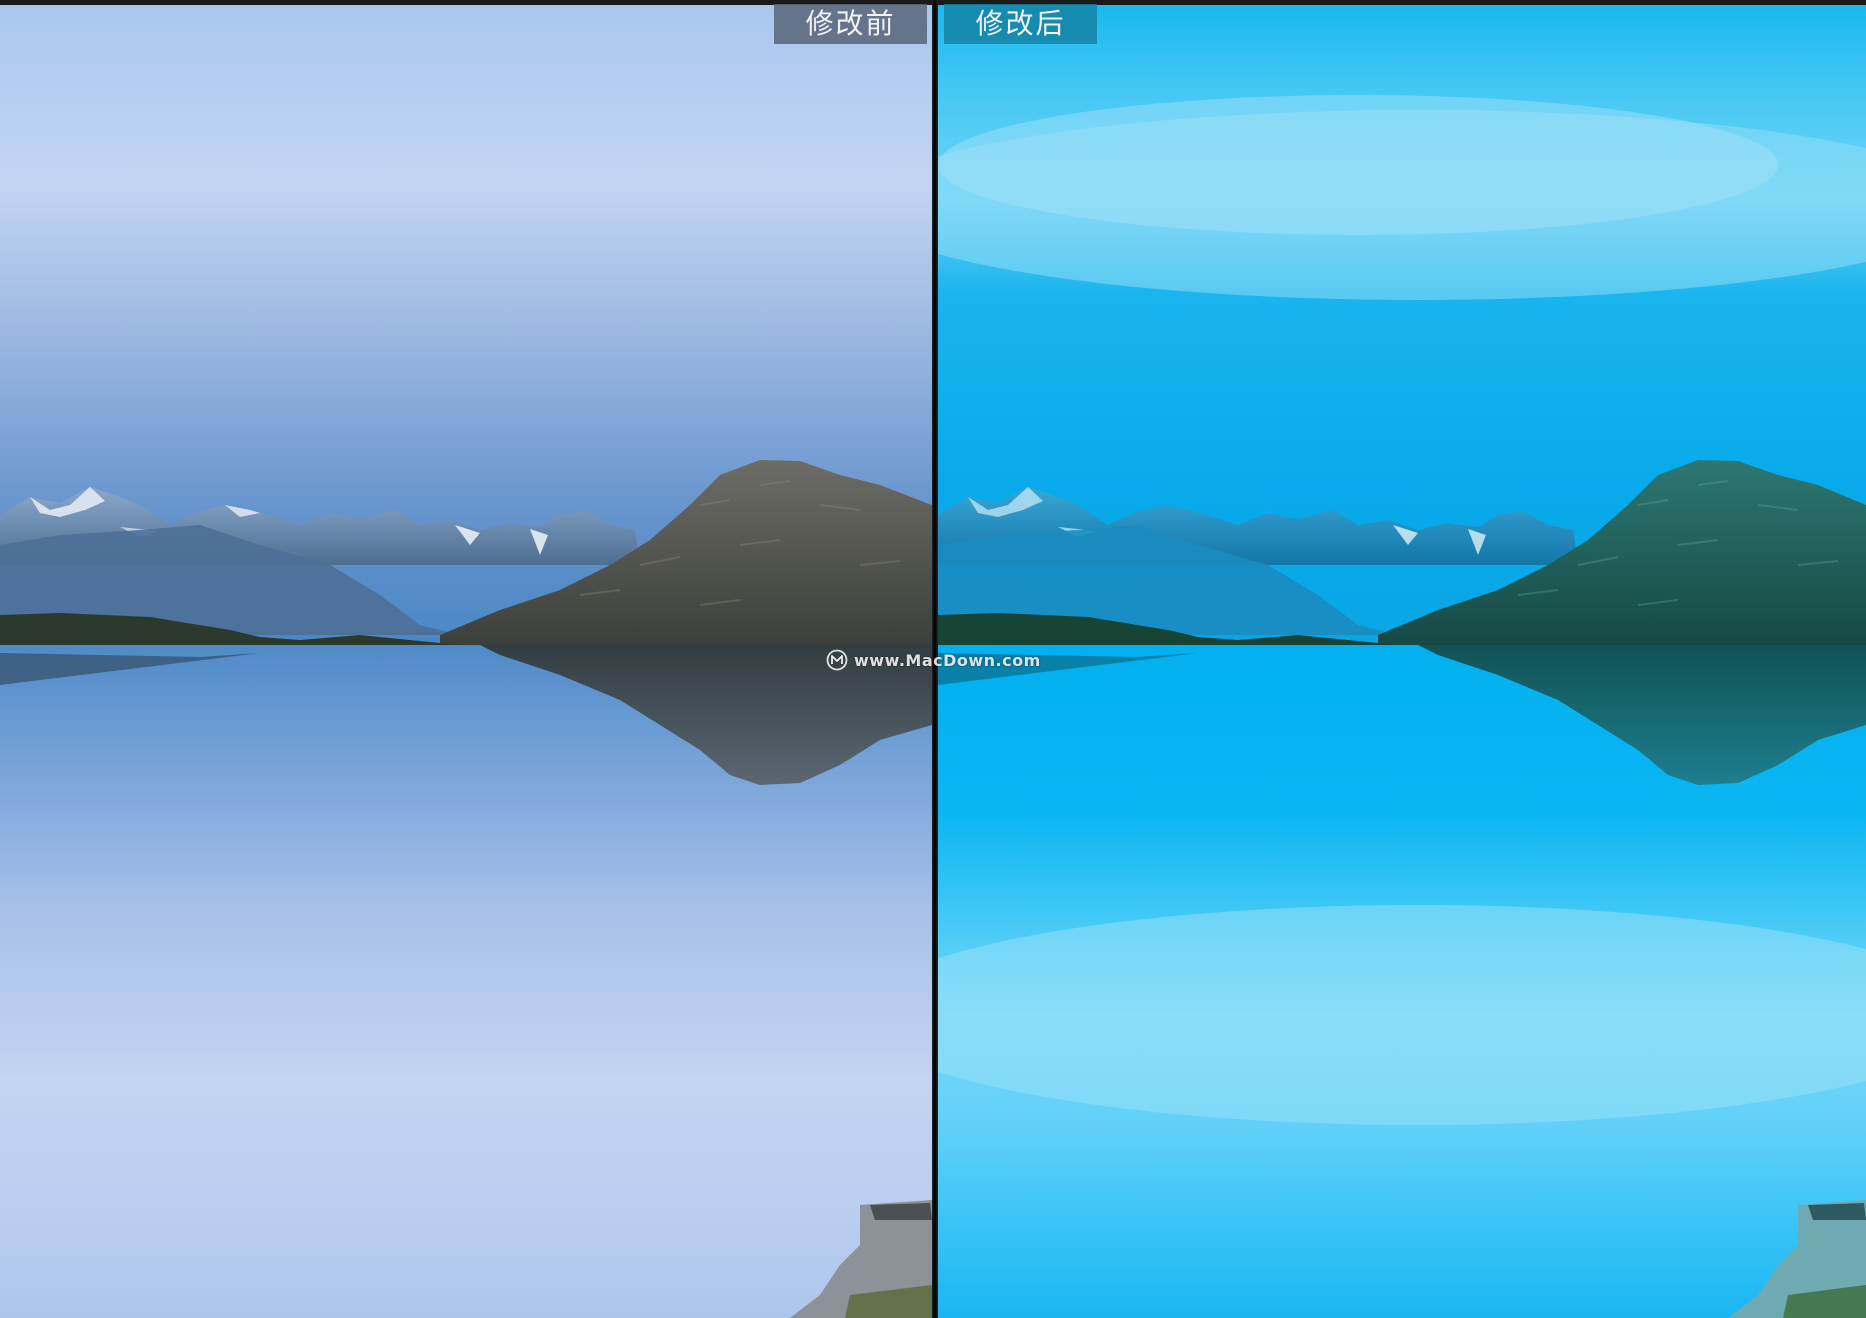 The width and height of the screenshot is (1866, 1318). Describe the element at coordinates (947, 660) in the screenshot. I see `watermark-text: www.MacDown.com` at that location.